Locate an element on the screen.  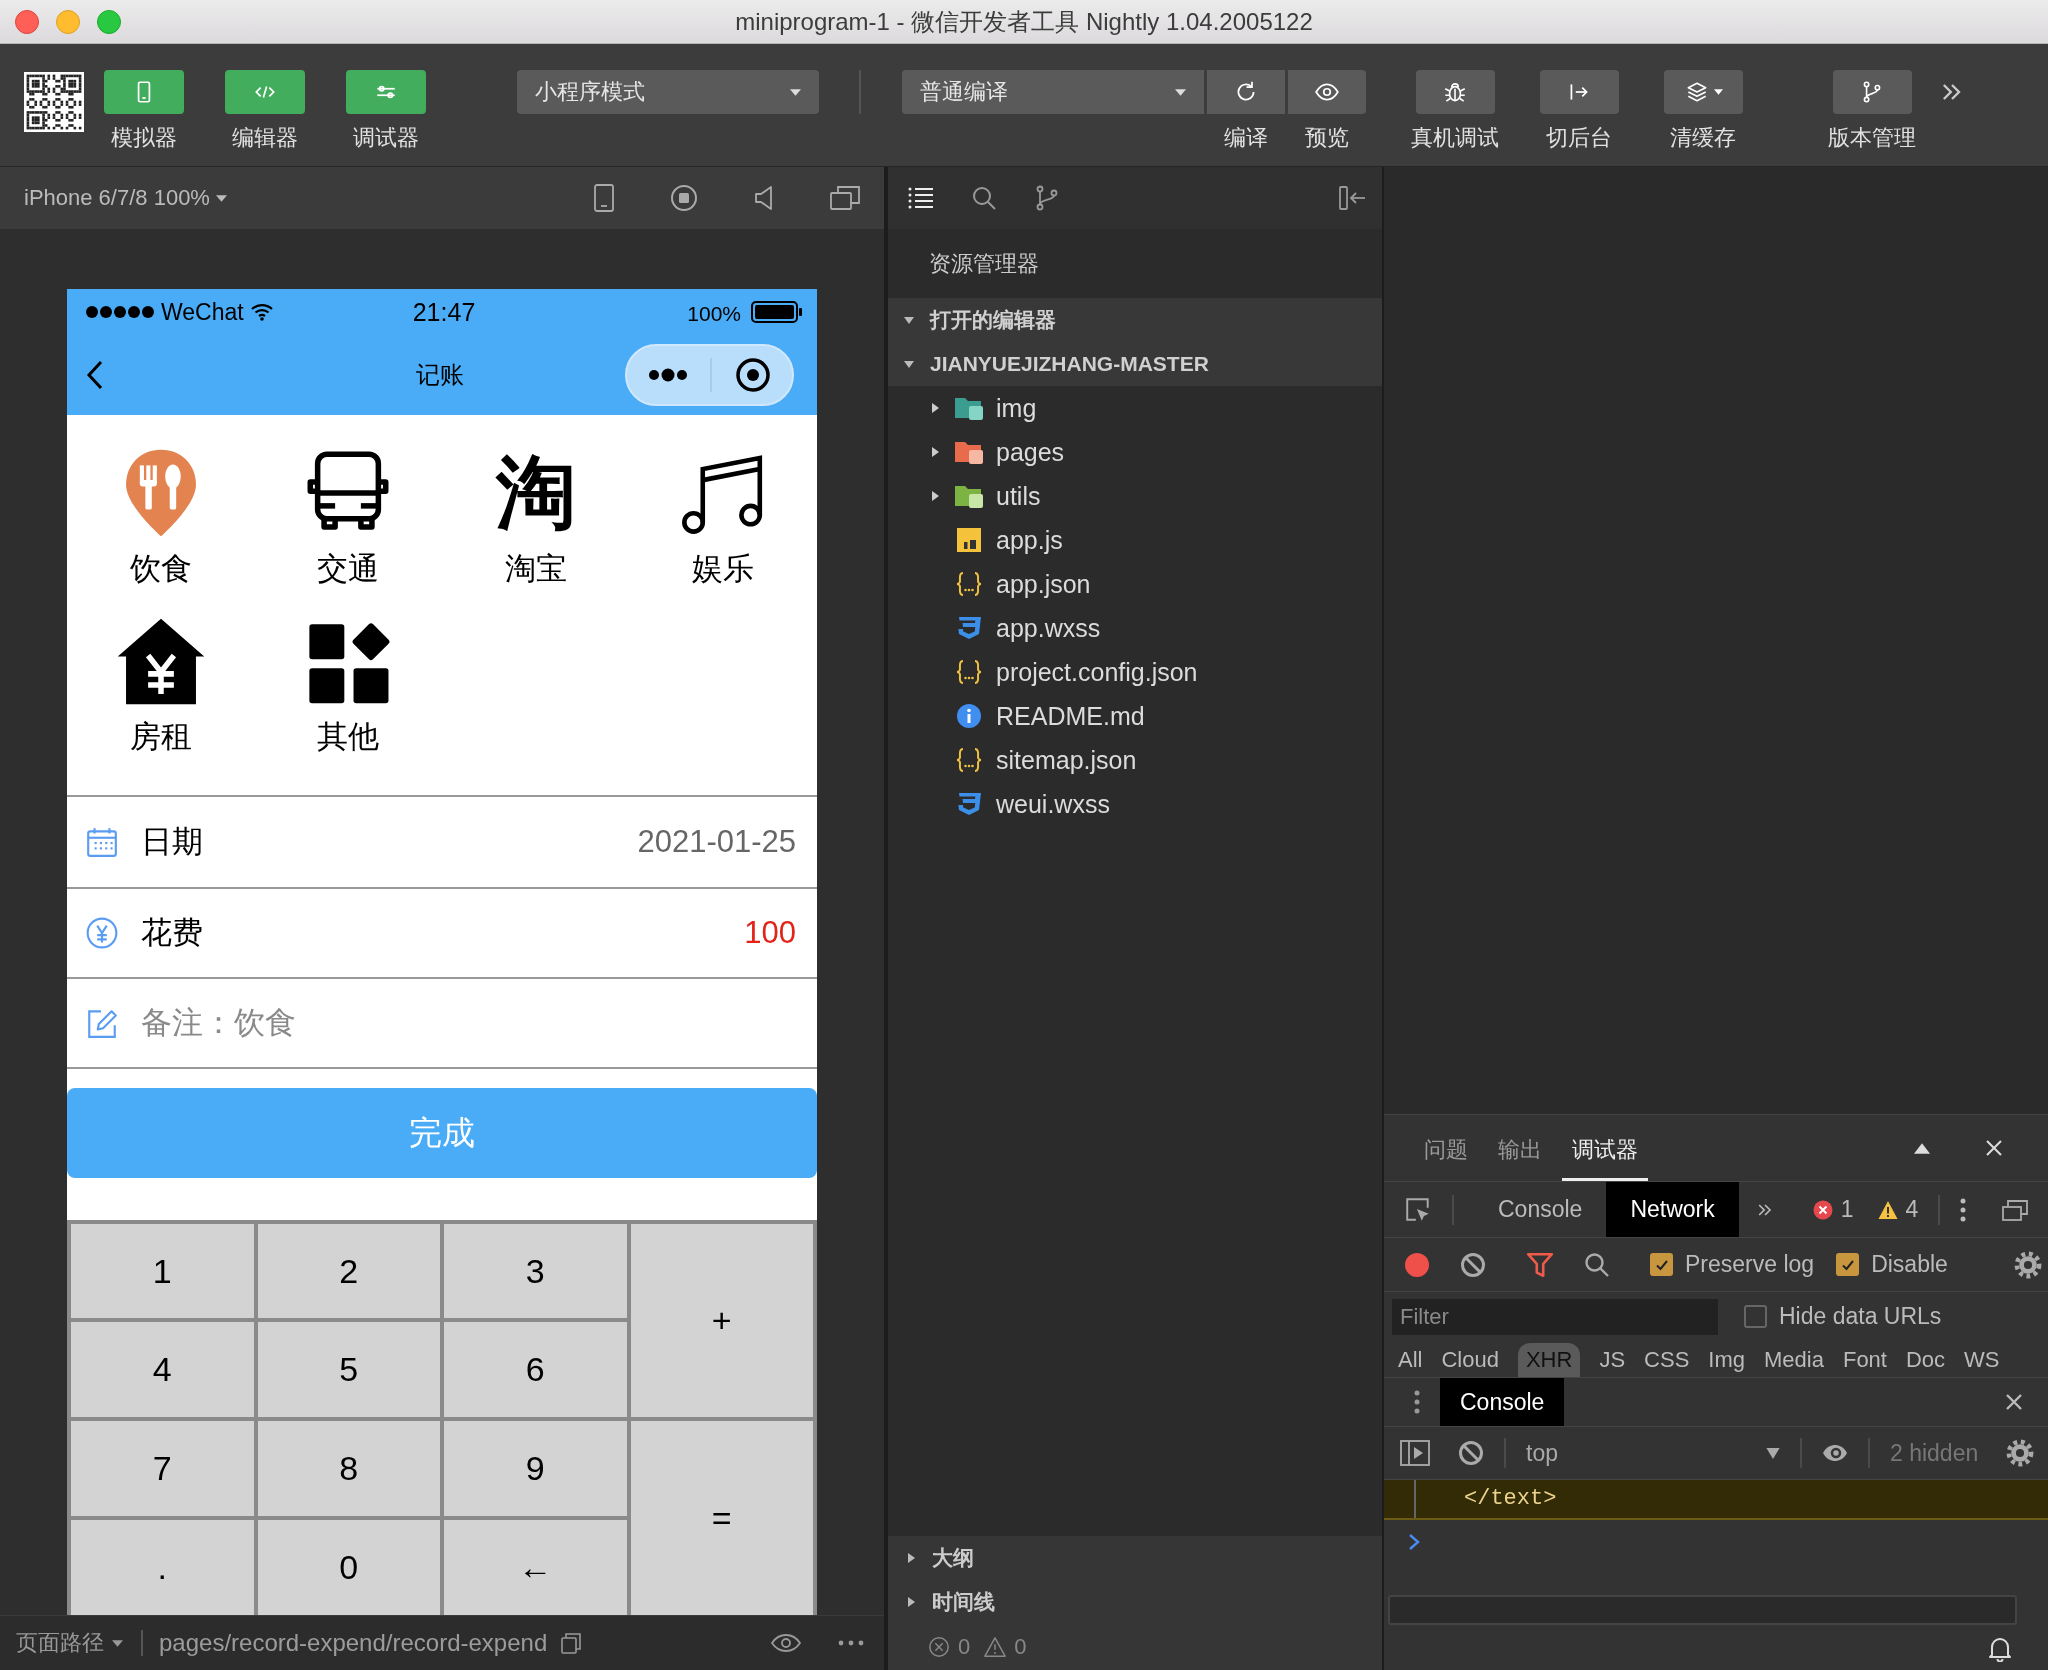
type-filter-tab: All is located at coordinates (1410, 1360).